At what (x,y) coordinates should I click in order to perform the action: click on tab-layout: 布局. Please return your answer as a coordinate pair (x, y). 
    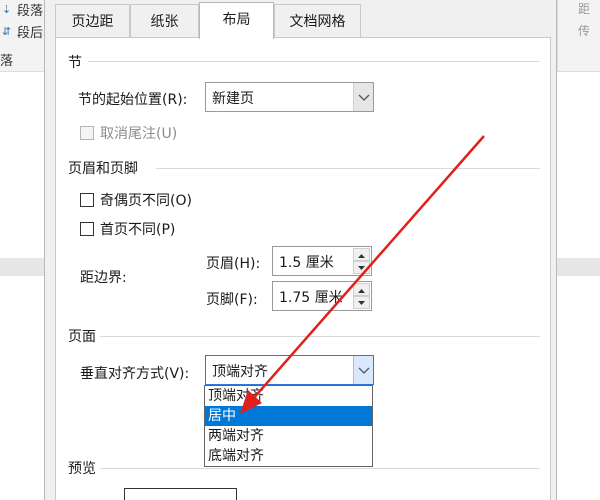
    Looking at the image, I should click on (236, 20).